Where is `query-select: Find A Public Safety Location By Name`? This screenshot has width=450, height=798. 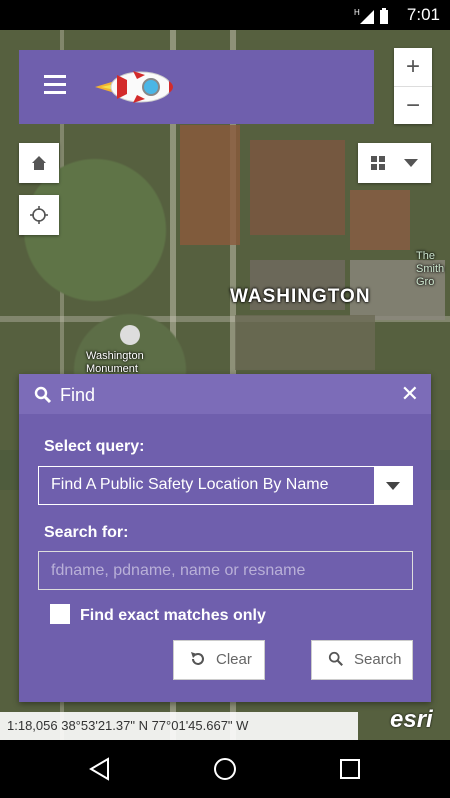 query-select: Find A Public Safety Location By Name is located at coordinates (225, 485).